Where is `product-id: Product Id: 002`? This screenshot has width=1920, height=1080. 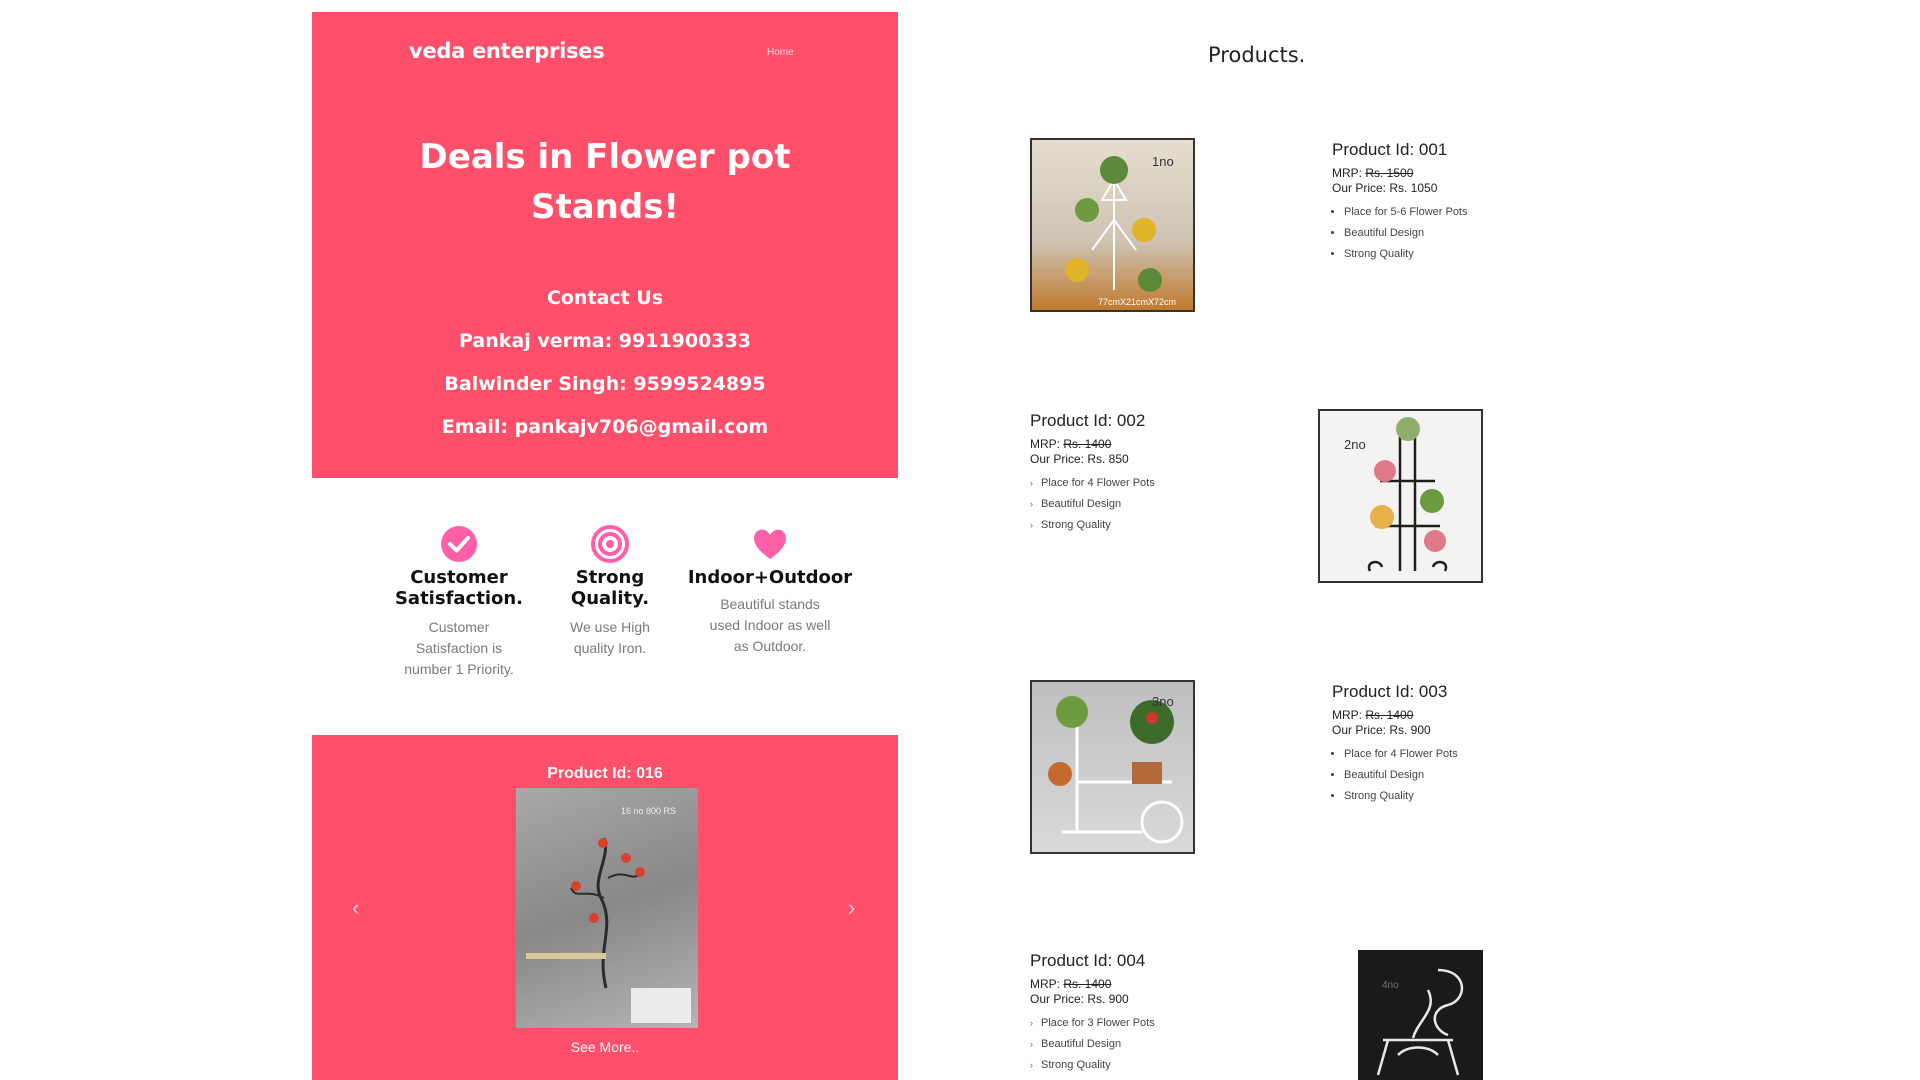 product-id: Product Id: 002 is located at coordinates (1088, 420).